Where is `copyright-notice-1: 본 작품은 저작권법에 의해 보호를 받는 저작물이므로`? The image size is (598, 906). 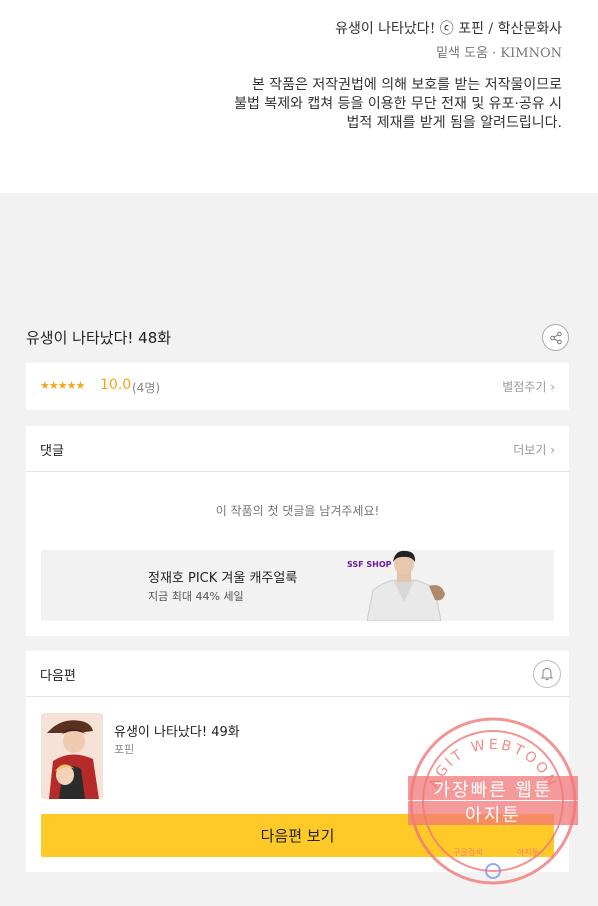
copyright-notice-1: 본 작품은 저작권법에 의해 보호를 받는 저작물이므로 is located at coordinates (406, 85).